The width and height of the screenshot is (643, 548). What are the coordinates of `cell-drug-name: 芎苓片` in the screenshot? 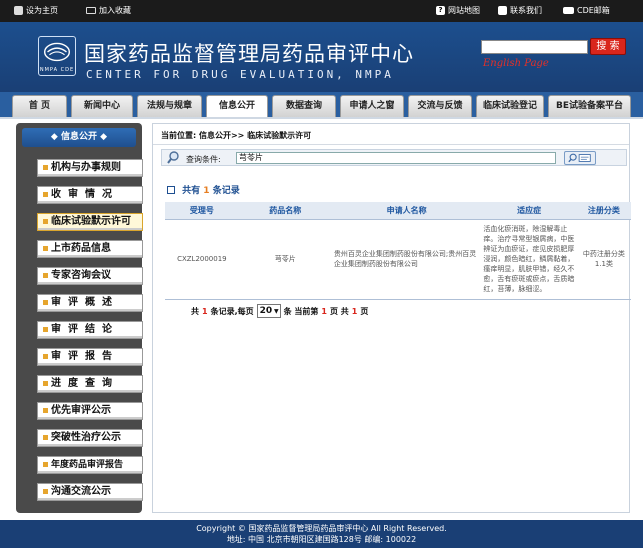 It's located at (285, 259).